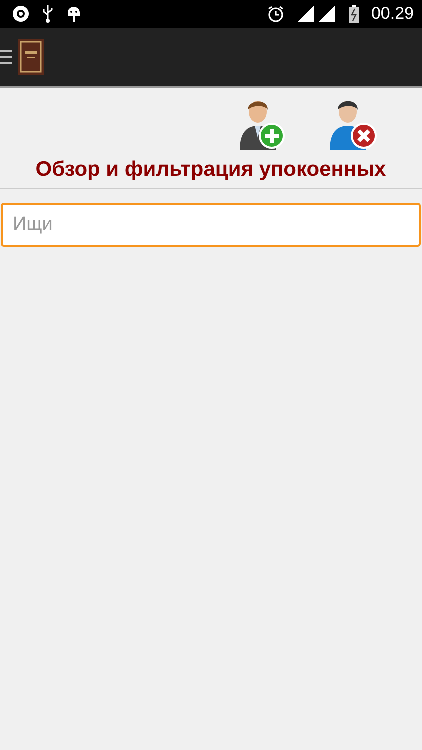 The width and height of the screenshot is (422, 750). What do you see at coordinates (74, 14) in the screenshot?
I see `android-icon` at bounding box center [74, 14].